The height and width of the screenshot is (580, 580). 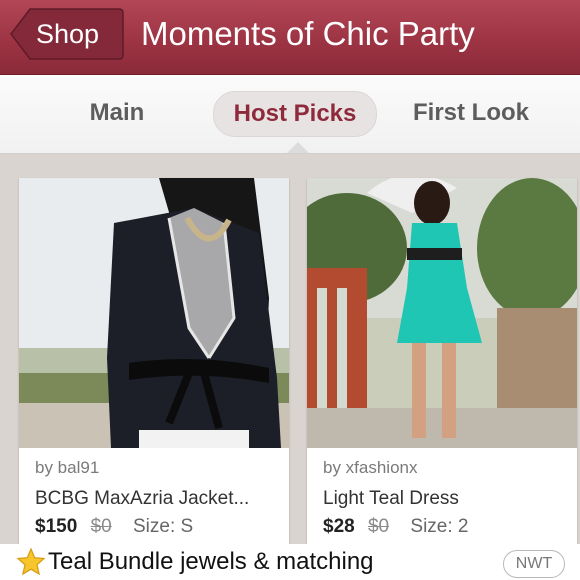 I want to click on header-bar: Shop Moments of Chic Party, so click(x=290, y=37).